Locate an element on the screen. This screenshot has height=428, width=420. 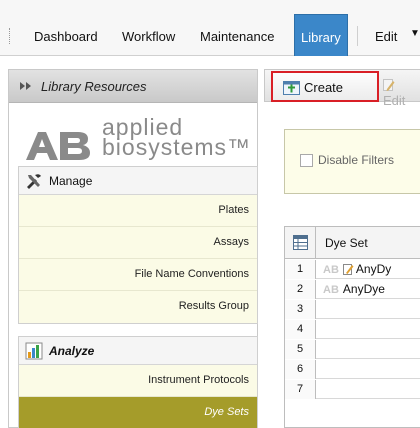
analyze-section: Analyze Instrument Protocols Dye Sets is located at coordinates (138, 382).